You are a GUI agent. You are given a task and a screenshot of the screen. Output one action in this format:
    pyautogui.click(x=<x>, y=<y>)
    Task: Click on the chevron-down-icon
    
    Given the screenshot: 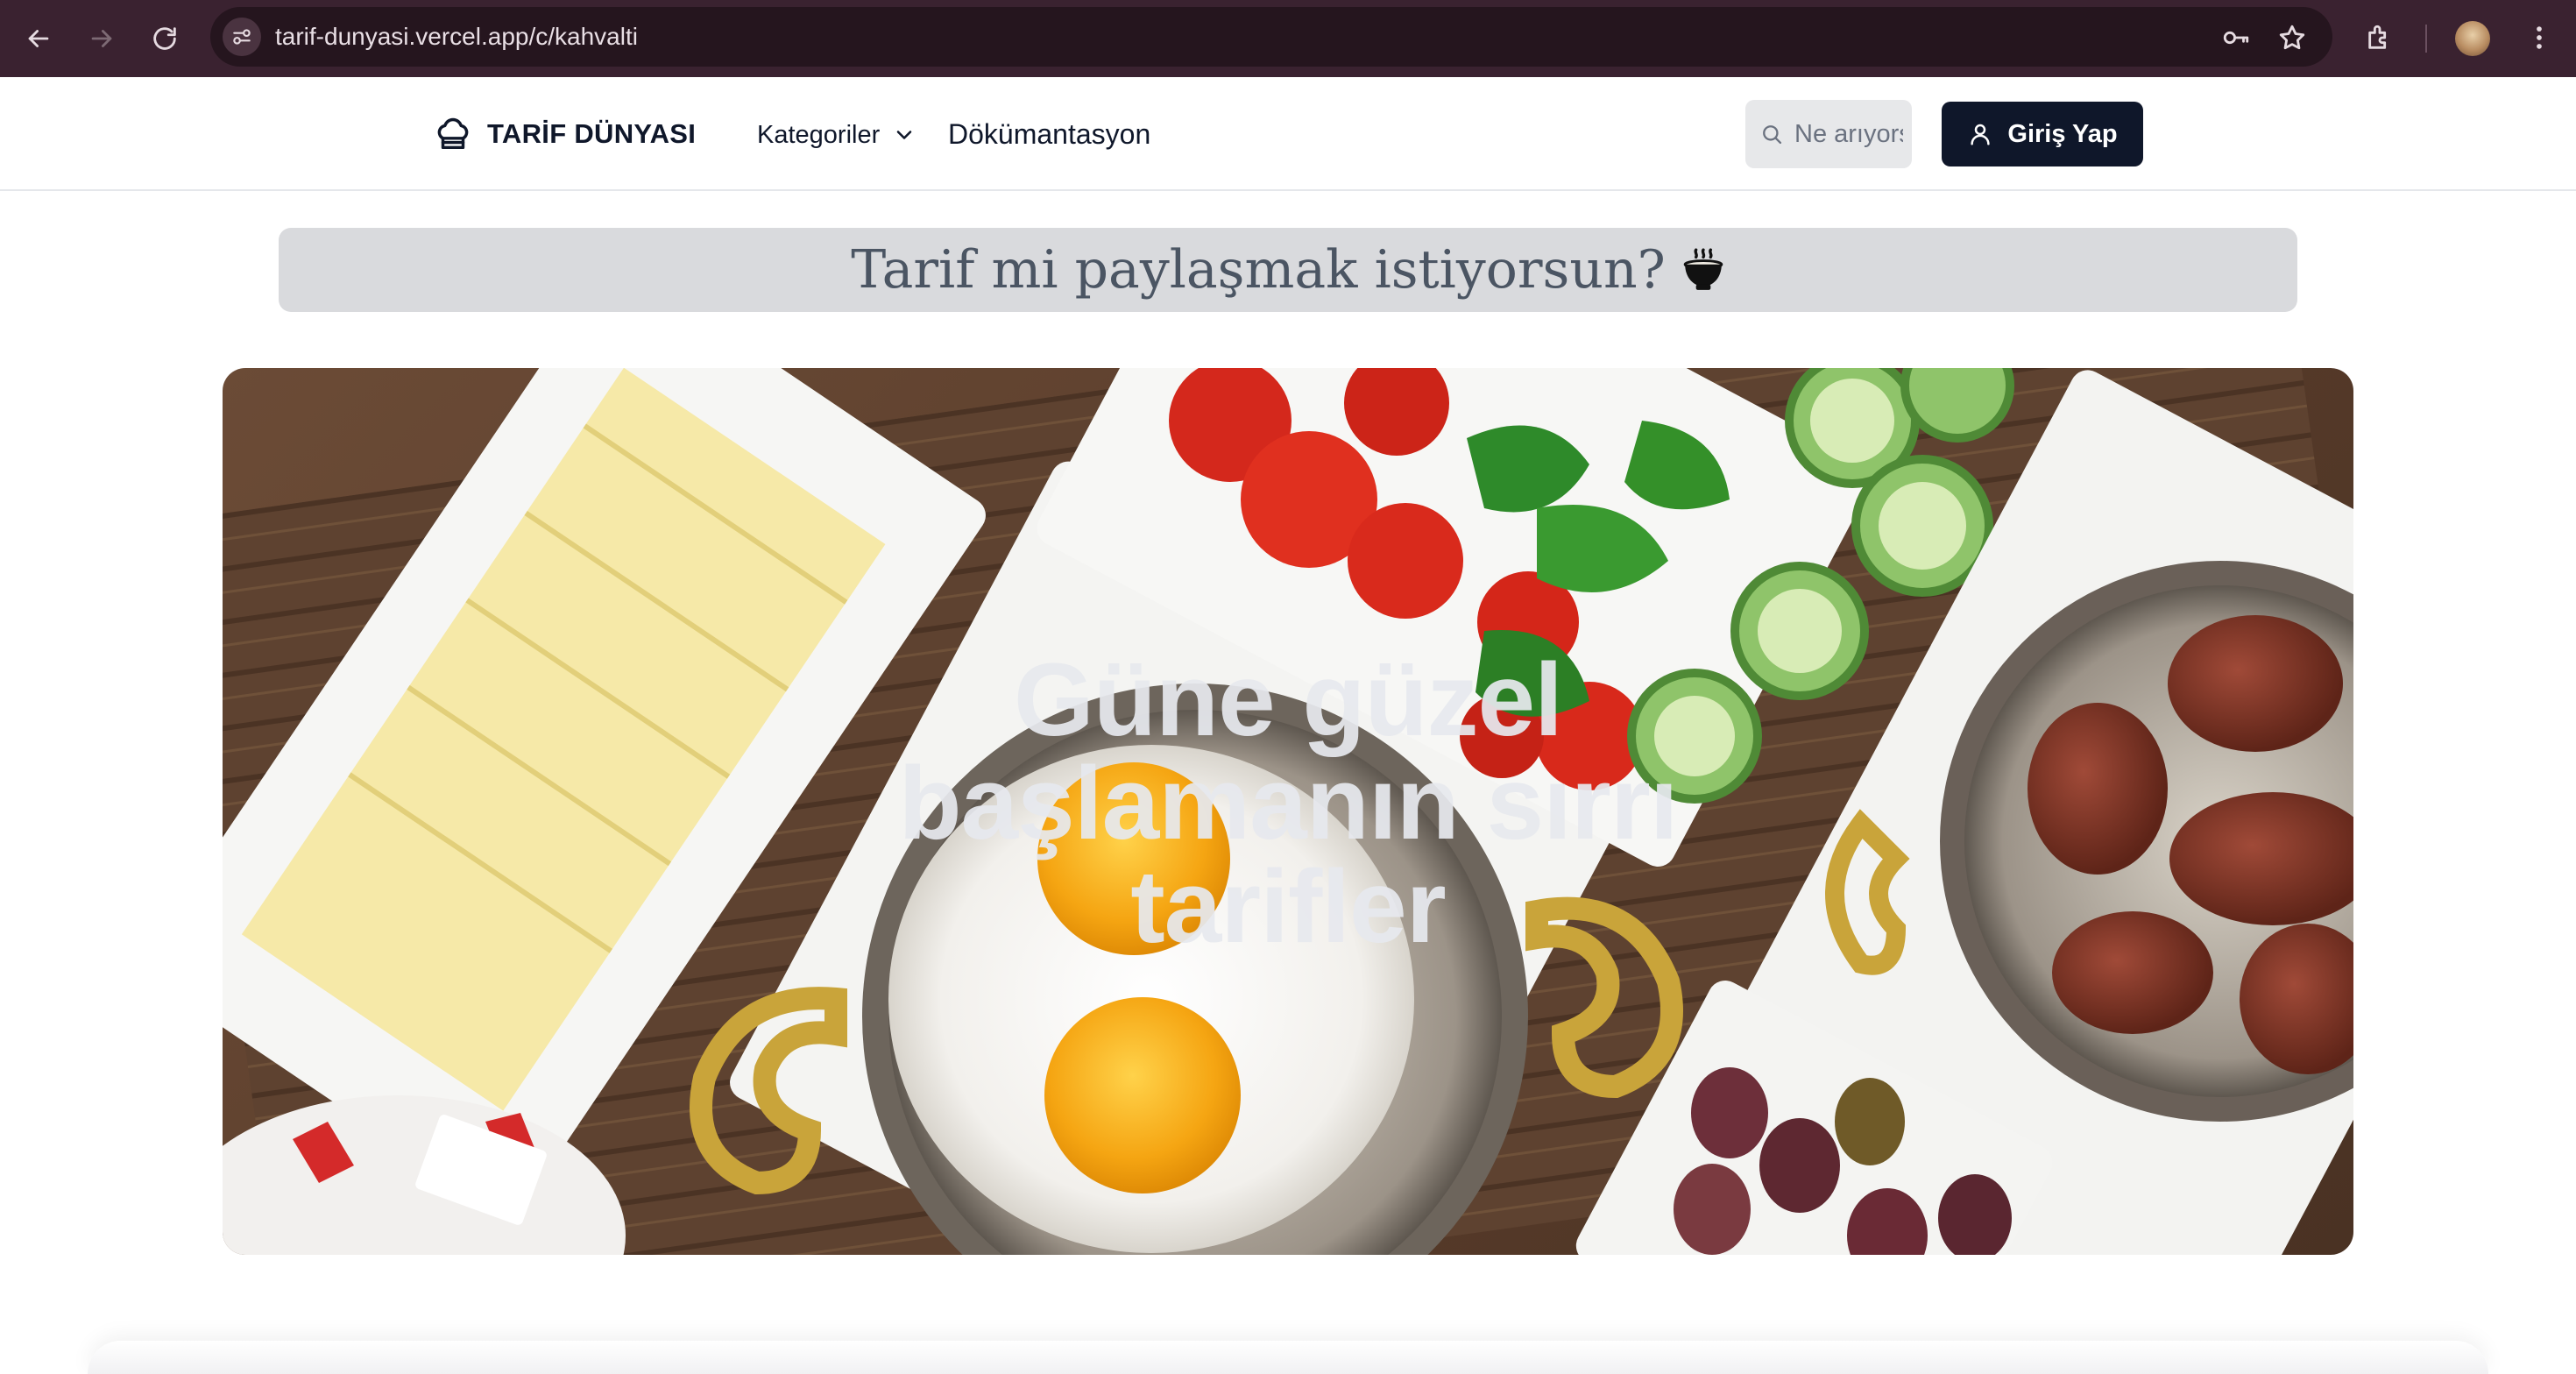 What is the action you would take?
    pyautogui.click(x=904, y=135)
    